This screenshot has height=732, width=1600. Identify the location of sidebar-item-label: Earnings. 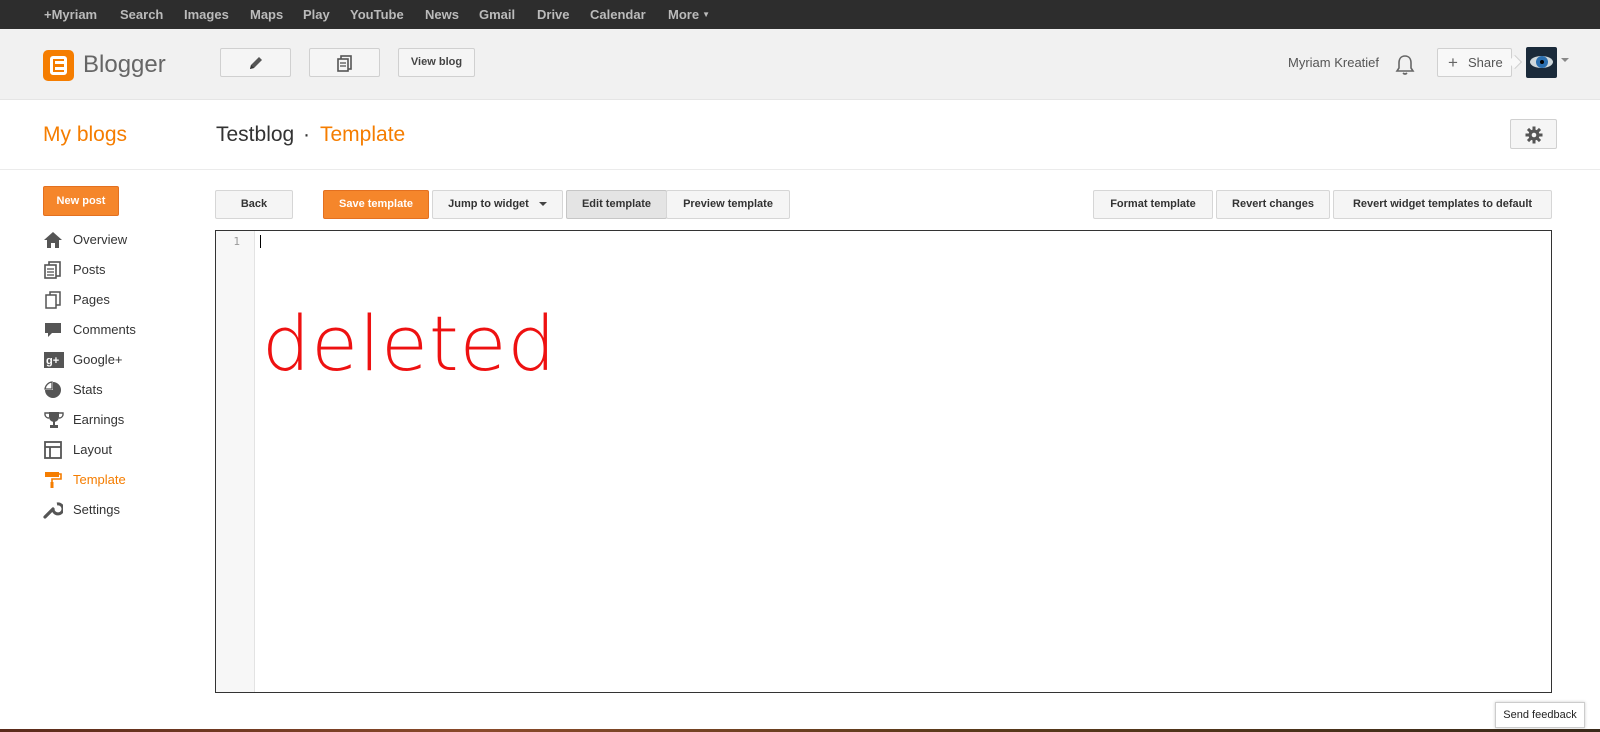
(99, 419).